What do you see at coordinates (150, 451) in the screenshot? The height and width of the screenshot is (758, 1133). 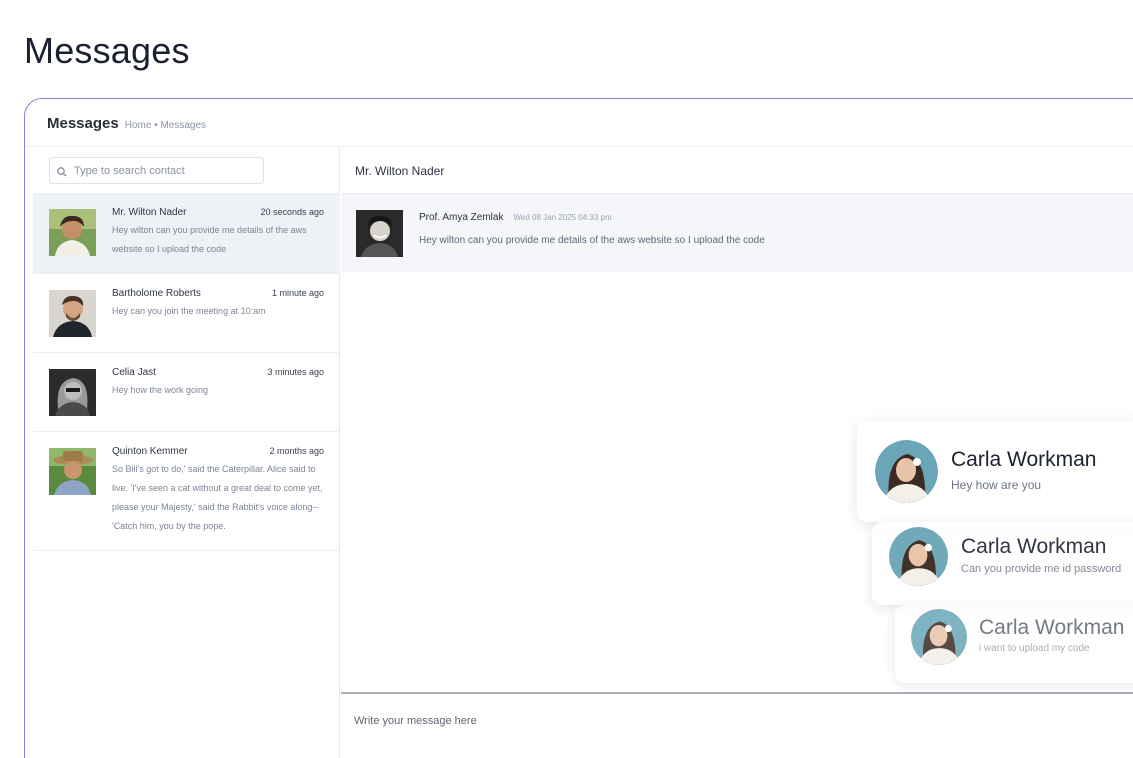 I see `contact-name: Quinton Kemmer` at bounding box center [150, 451].